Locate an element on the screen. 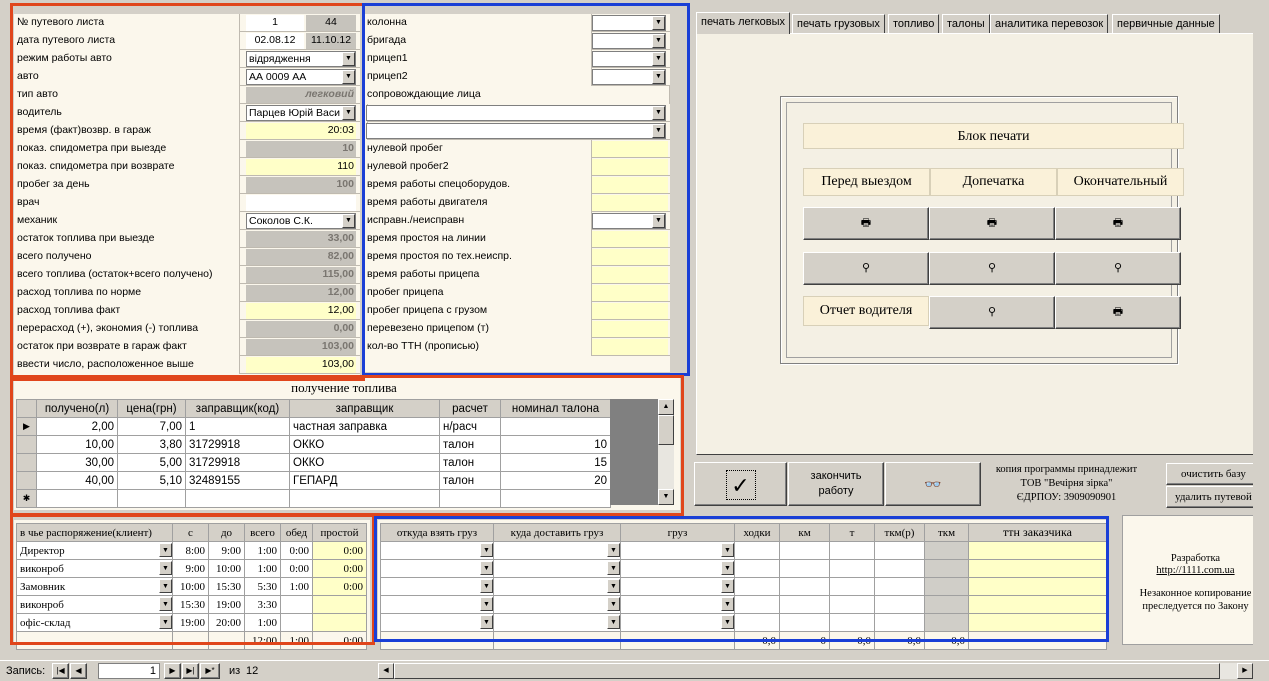 Image resolution: width=1269 pixels, height=681 pixels. fuel-scrollbar: ▲ ▼ is located at coordinates (666, 452).